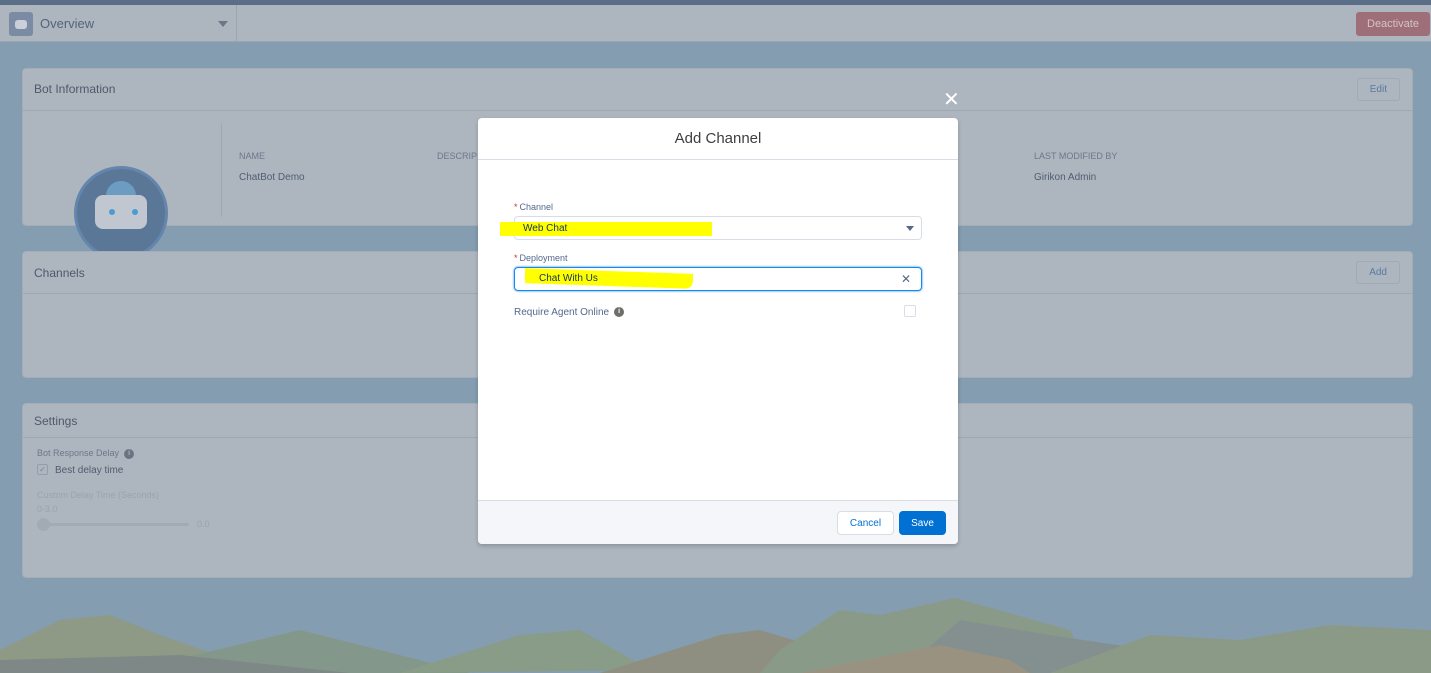 This screenshot has height=673, width=1431. What do you see at coordinates (910, 311) in the screenshot?
I see `require-agent-checkbox` at bounding box center [910, 311].